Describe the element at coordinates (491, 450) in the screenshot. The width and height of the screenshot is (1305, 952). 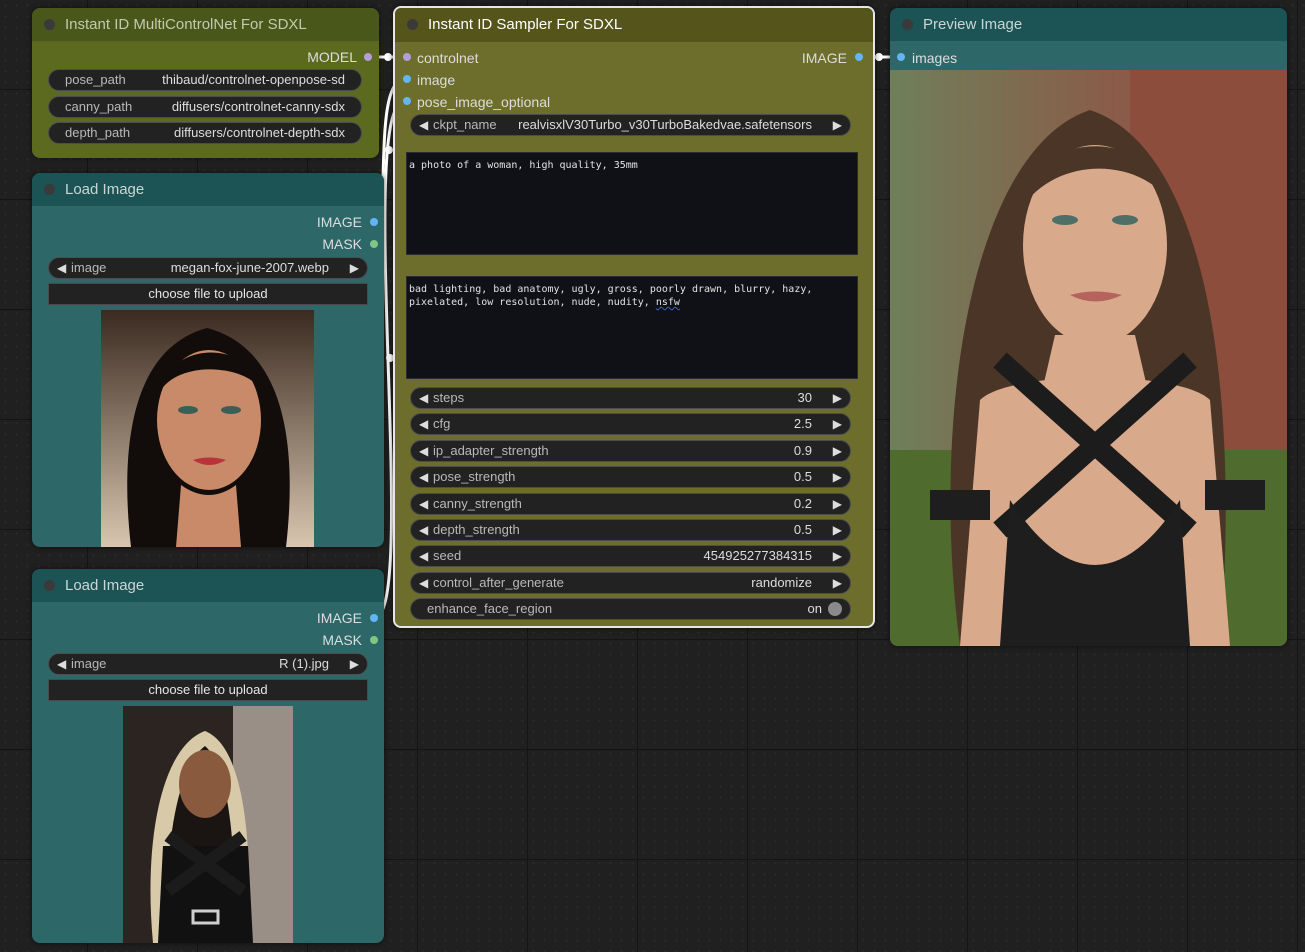
I see `widget-label: ip_adapter_strength` at that location.